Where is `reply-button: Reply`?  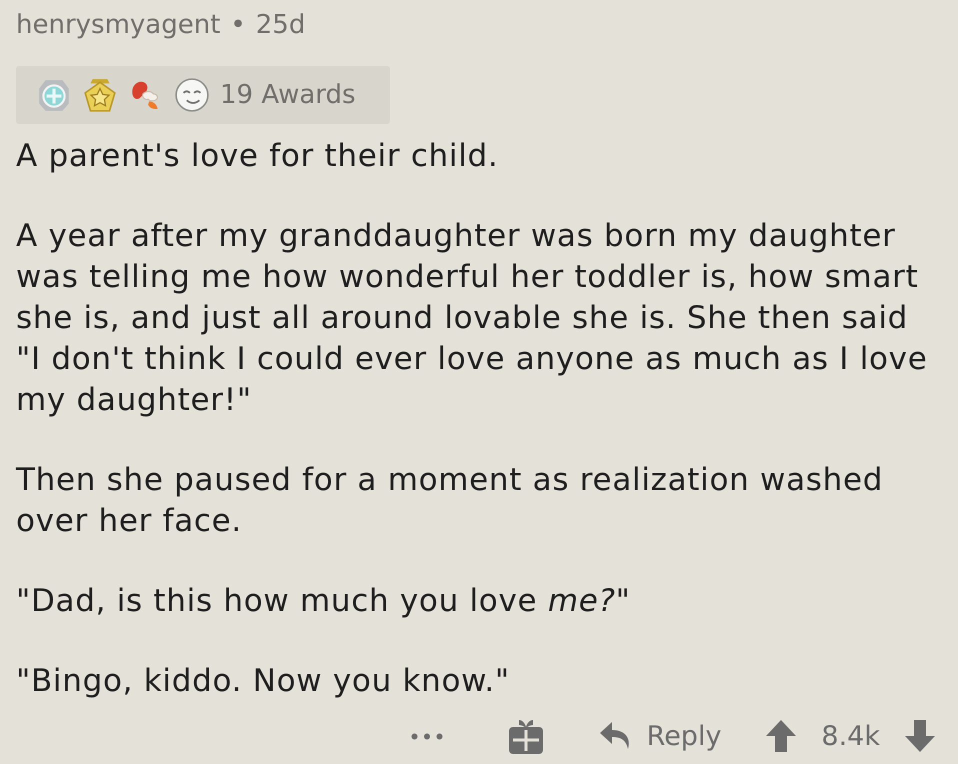
reply-button: Reply is located at coordinates (660, 736).